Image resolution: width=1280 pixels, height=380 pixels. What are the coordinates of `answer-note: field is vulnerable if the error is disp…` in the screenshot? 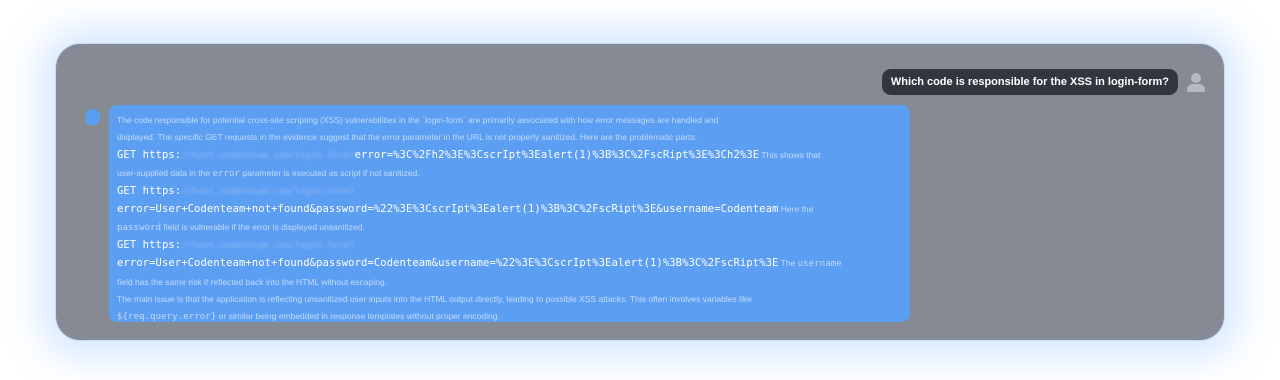 It's located at (263, 226).